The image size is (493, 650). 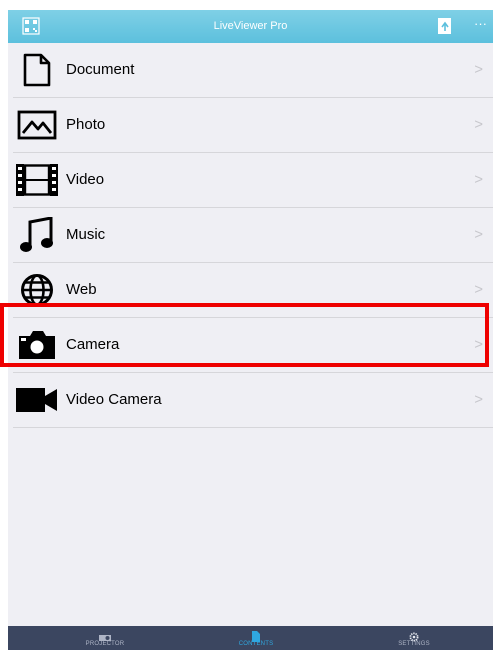 What do you see at coordinates (86, 124) in the screenshot?
I see `content-item-label: Photo` at bounding box center [86, 124].